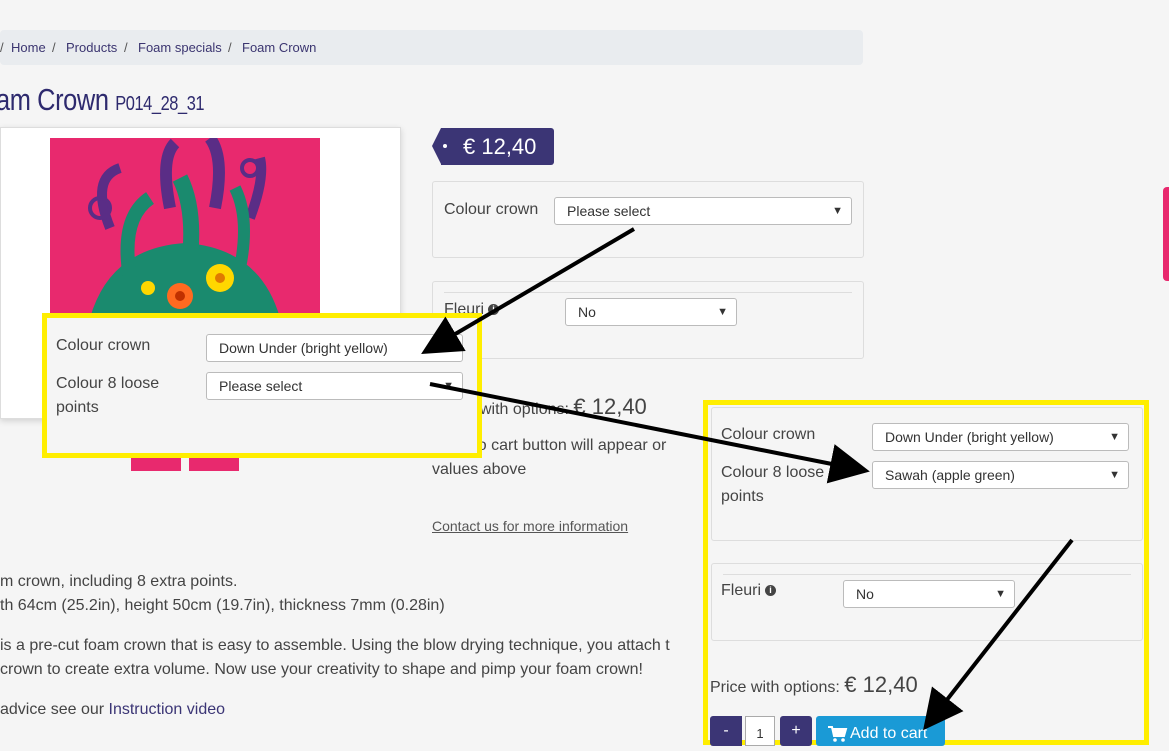  What do you see at coordinates (998, 634) in the screenshot?
I see `arrow-to-add-to-cart` at bounding box center [998, 634].